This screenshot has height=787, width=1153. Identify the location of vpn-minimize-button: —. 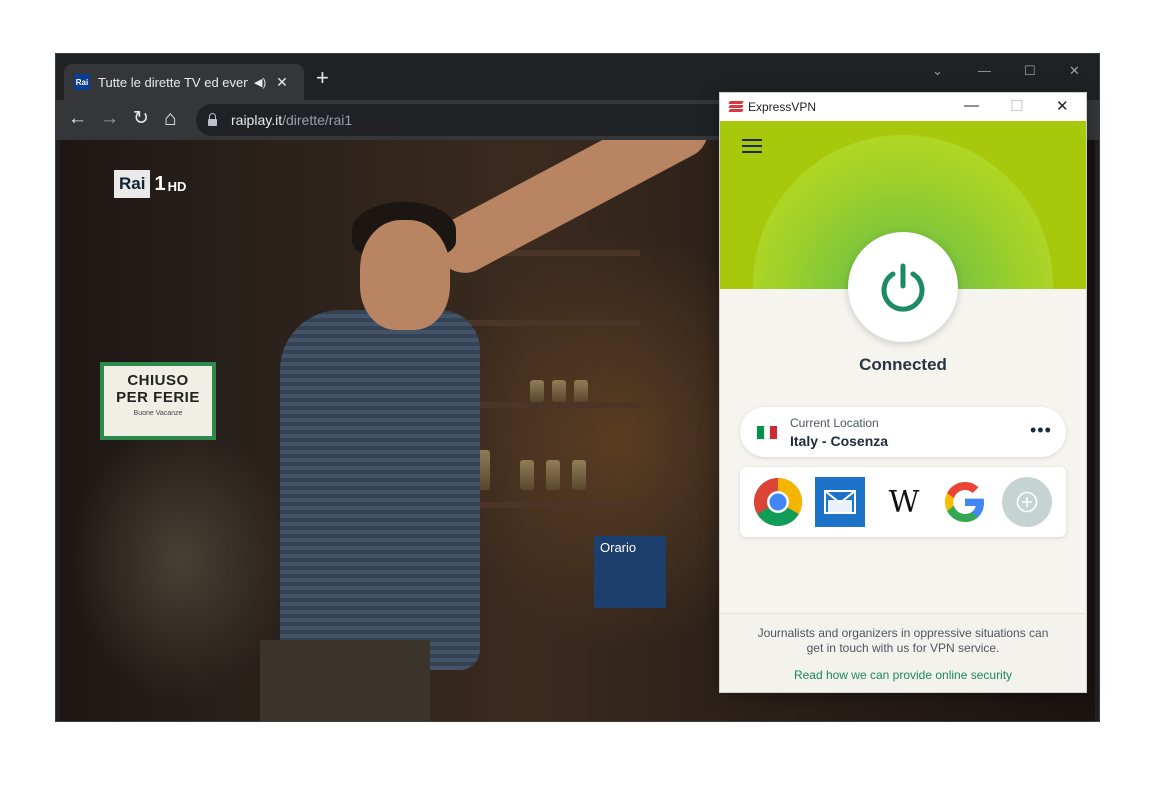
(971, 105).